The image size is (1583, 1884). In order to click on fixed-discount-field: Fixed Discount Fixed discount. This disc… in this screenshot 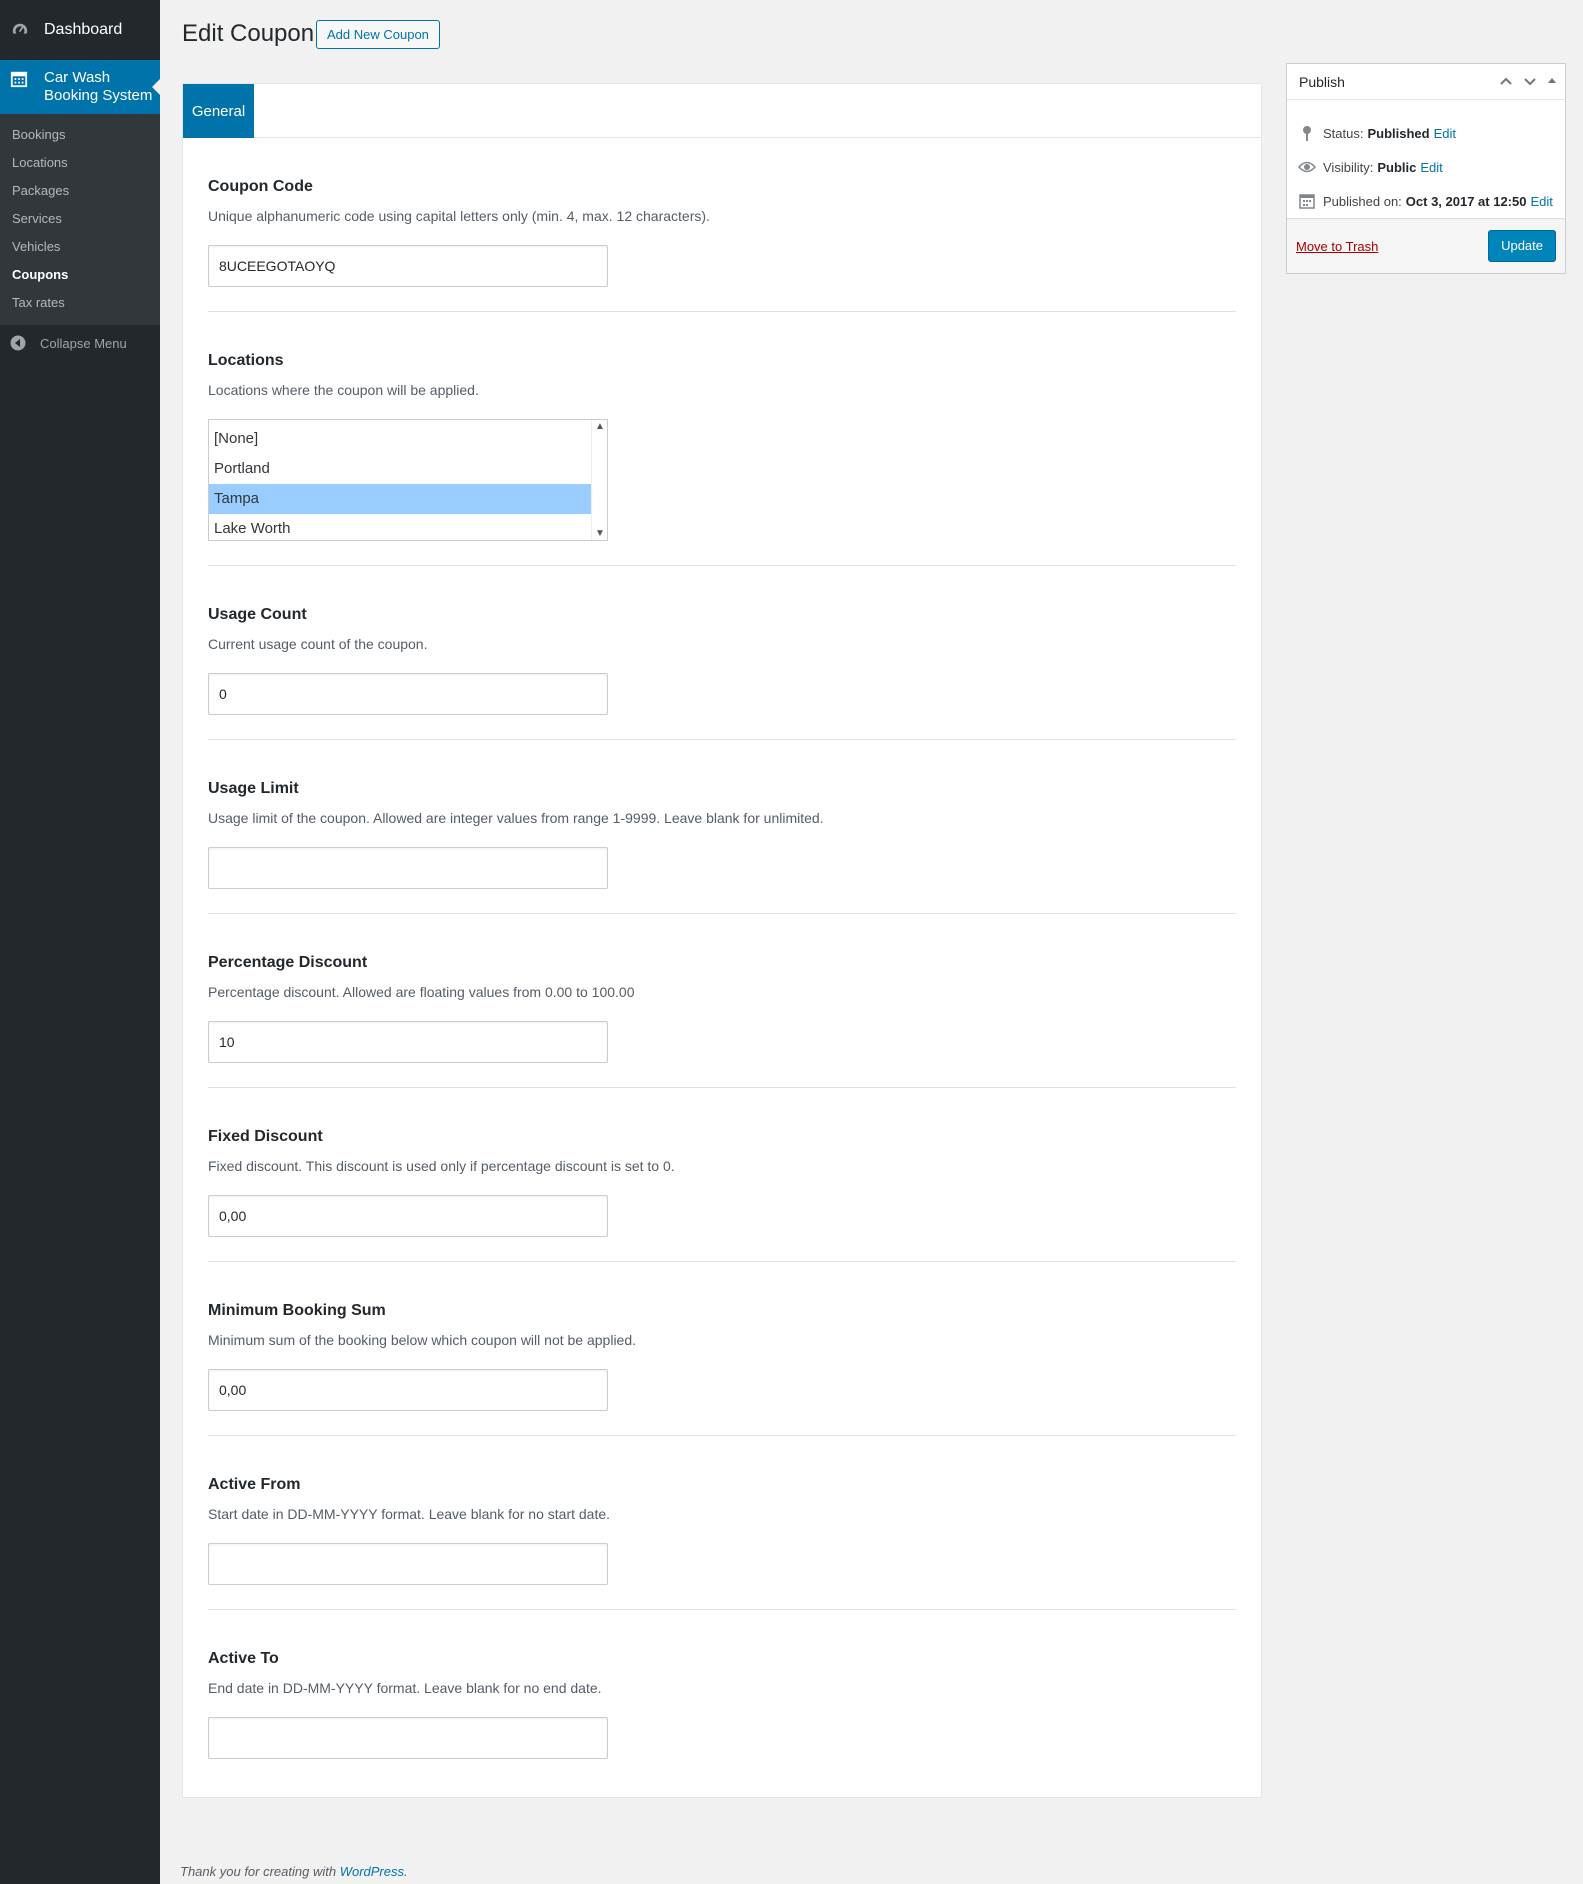, I will do `click(722, 1175)`.